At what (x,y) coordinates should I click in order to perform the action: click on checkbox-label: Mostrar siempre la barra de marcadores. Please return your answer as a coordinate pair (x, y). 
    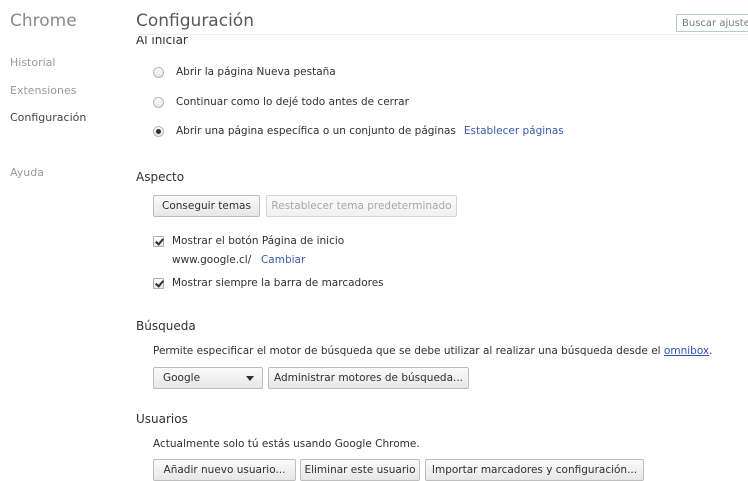
    Looking at the image, I should click on (278, 283).